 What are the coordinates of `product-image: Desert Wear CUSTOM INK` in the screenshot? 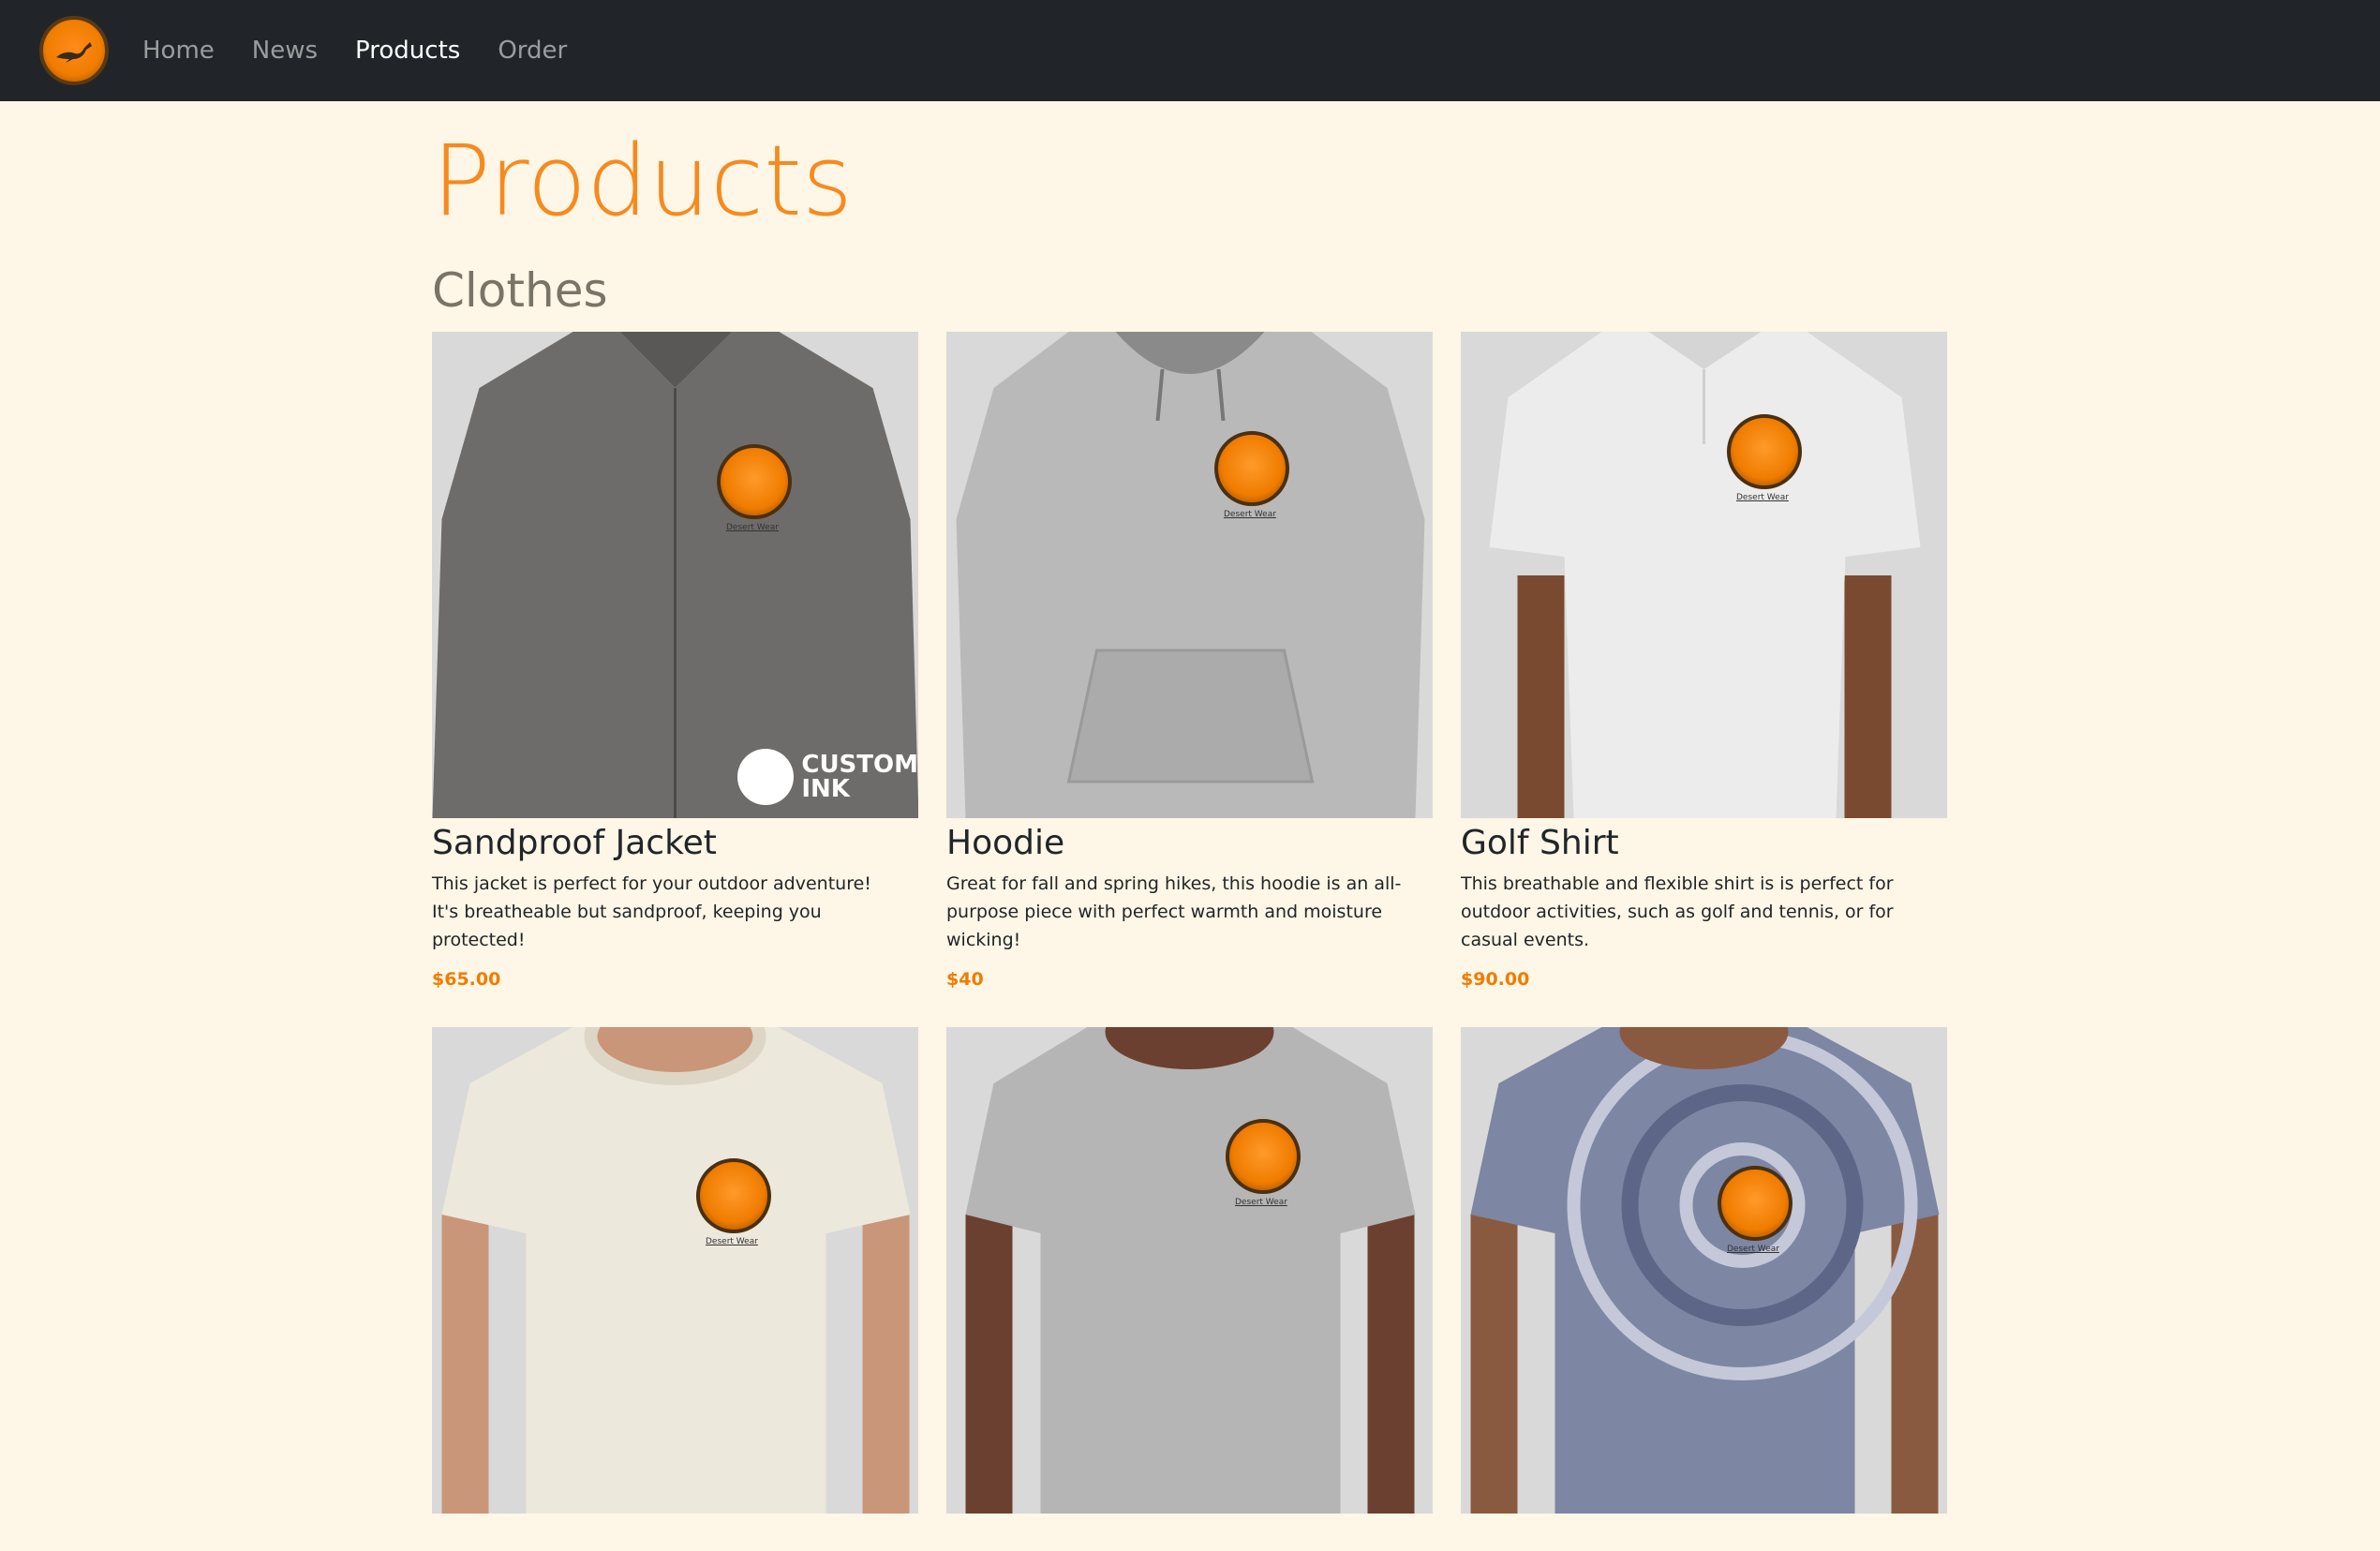 It's located at (675, 575).